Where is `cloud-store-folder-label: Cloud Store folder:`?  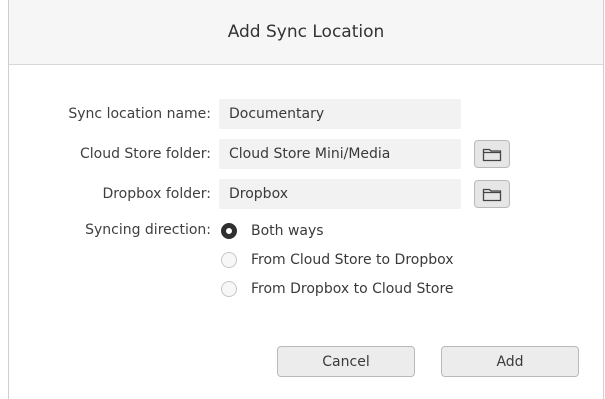 cloud-store-folder-label: Cloud Store folder: is located at coordinates (145, 154).